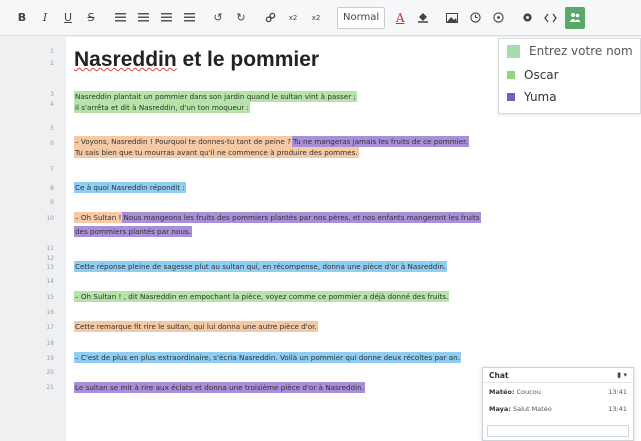  What do you see at coordinates (293, 18) in the screenshot?
I see `superscript-button: x2` at bounding box center [293, 18].